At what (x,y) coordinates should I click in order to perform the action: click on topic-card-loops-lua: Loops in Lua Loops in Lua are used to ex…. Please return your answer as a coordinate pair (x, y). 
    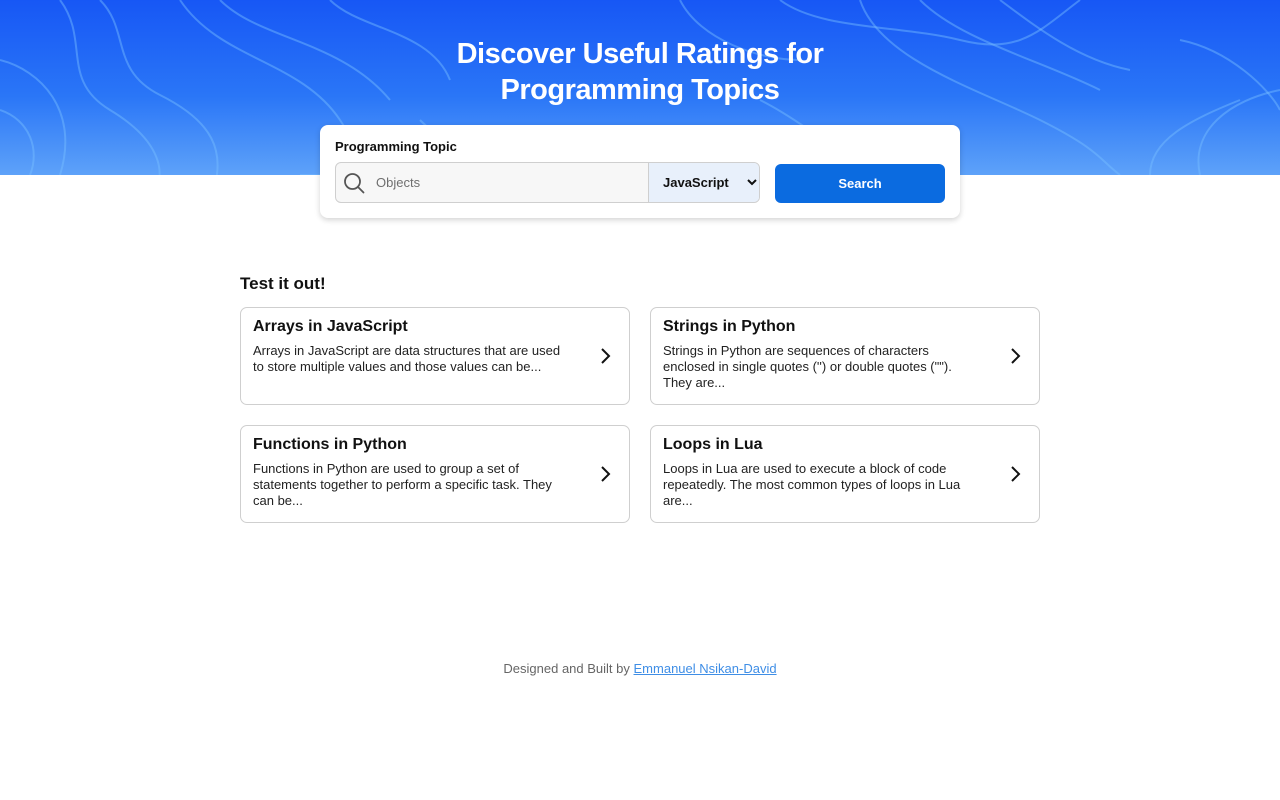
    Looking at the image, I should click on (845, 474).